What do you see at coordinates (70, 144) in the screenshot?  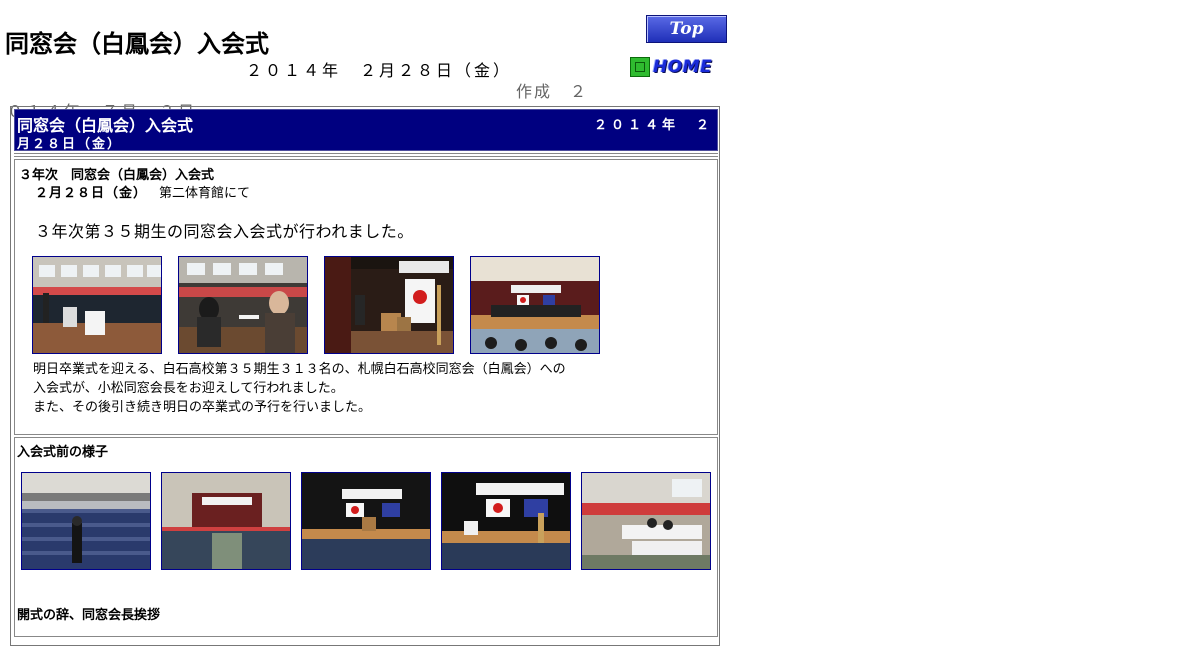 I see `article-date-continuation: 月２８日（金）` at bounding box center [70, 144].